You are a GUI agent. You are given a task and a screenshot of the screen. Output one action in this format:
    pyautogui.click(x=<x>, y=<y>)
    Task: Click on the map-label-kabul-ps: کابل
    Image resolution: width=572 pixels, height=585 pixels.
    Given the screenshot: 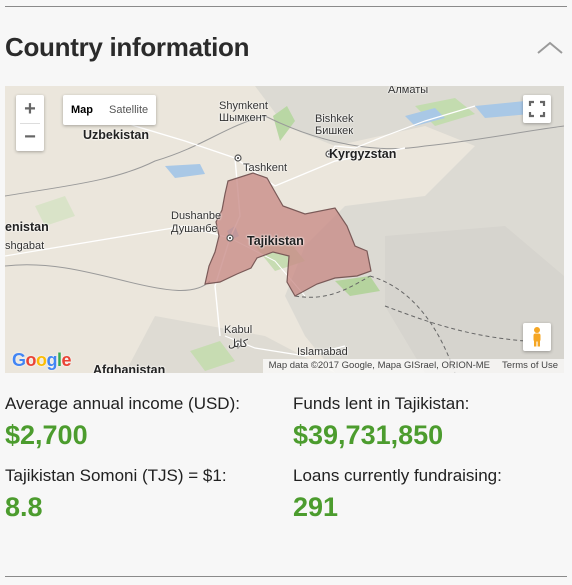 What is the action you would take?
    pyautogui.click(x=238, y=344)
    